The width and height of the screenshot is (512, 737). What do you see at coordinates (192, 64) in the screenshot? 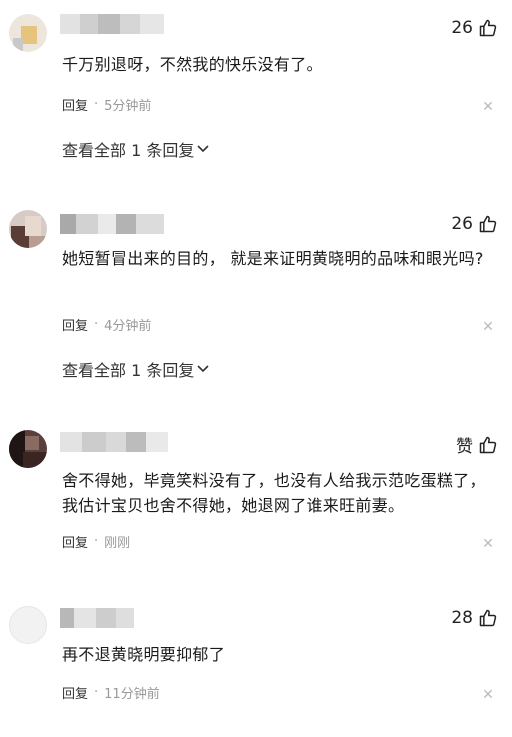
I see `comment-text: 千万别退呀，不然我的快乐没有了。` at bounding box center [192, 64].